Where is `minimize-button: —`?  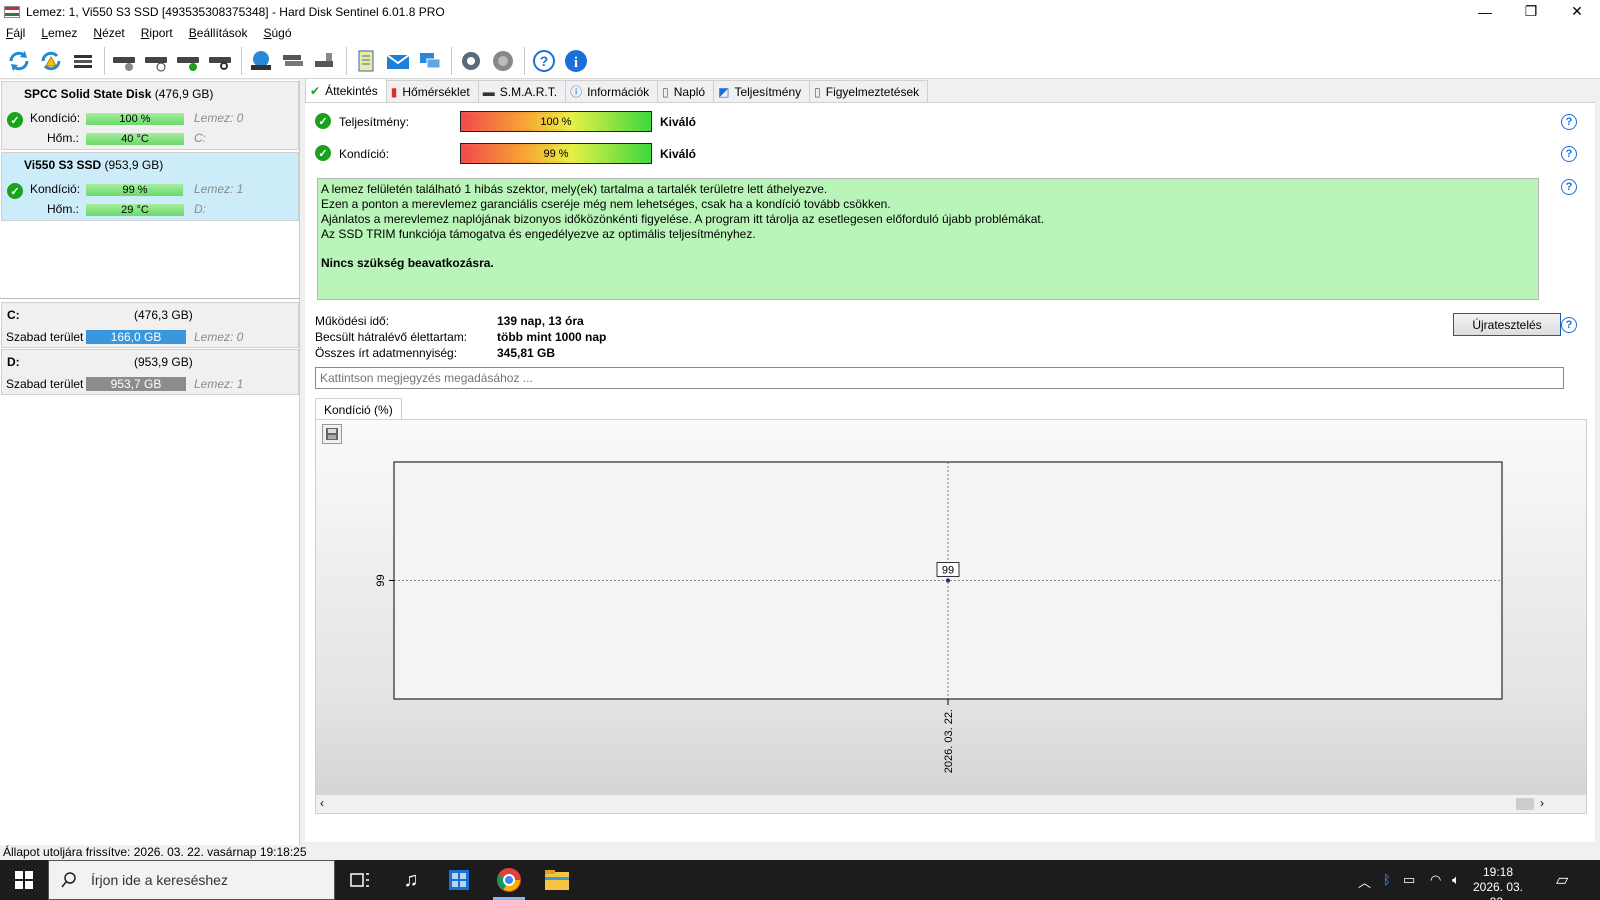
minimize-button: — is located at coordinates (1485, 11).